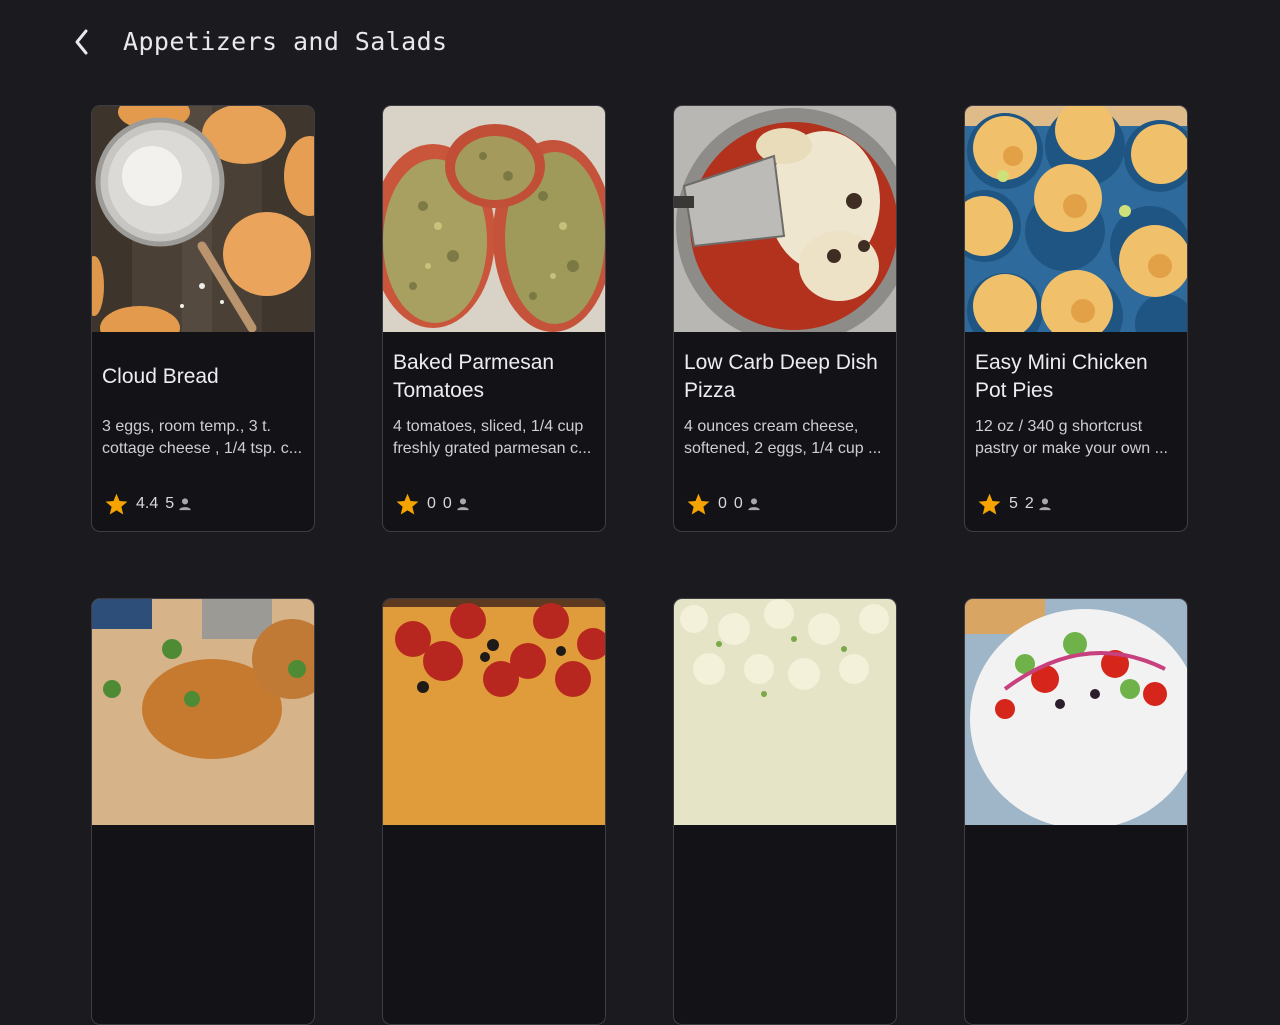 The image size is (1280, 1025). I want to click on greek-salad-photo, so click(1076, 712).